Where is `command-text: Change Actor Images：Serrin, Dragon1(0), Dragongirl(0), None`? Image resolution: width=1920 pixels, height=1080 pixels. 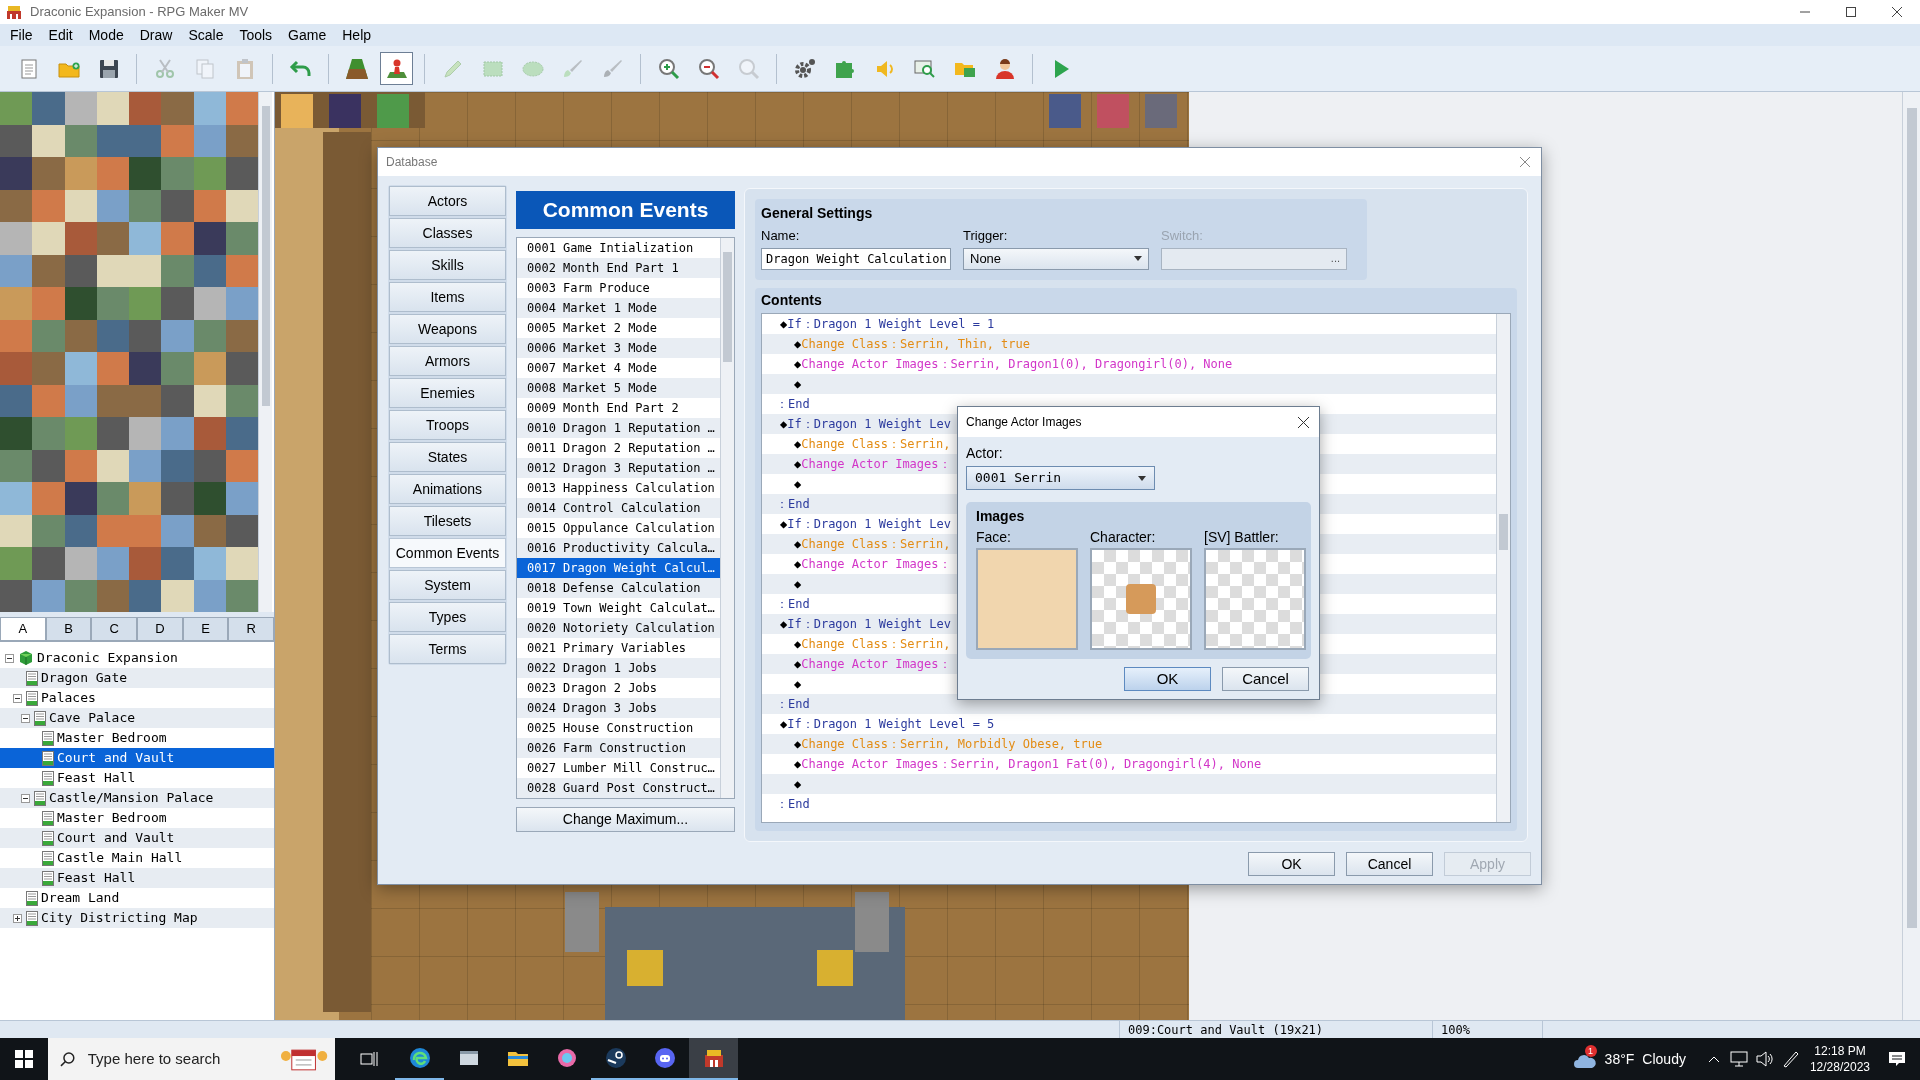
command-text: Change Actor Images：Serrin, Dragon1(0), Dragongirl(0), None is located at coordinates (1017, 364).